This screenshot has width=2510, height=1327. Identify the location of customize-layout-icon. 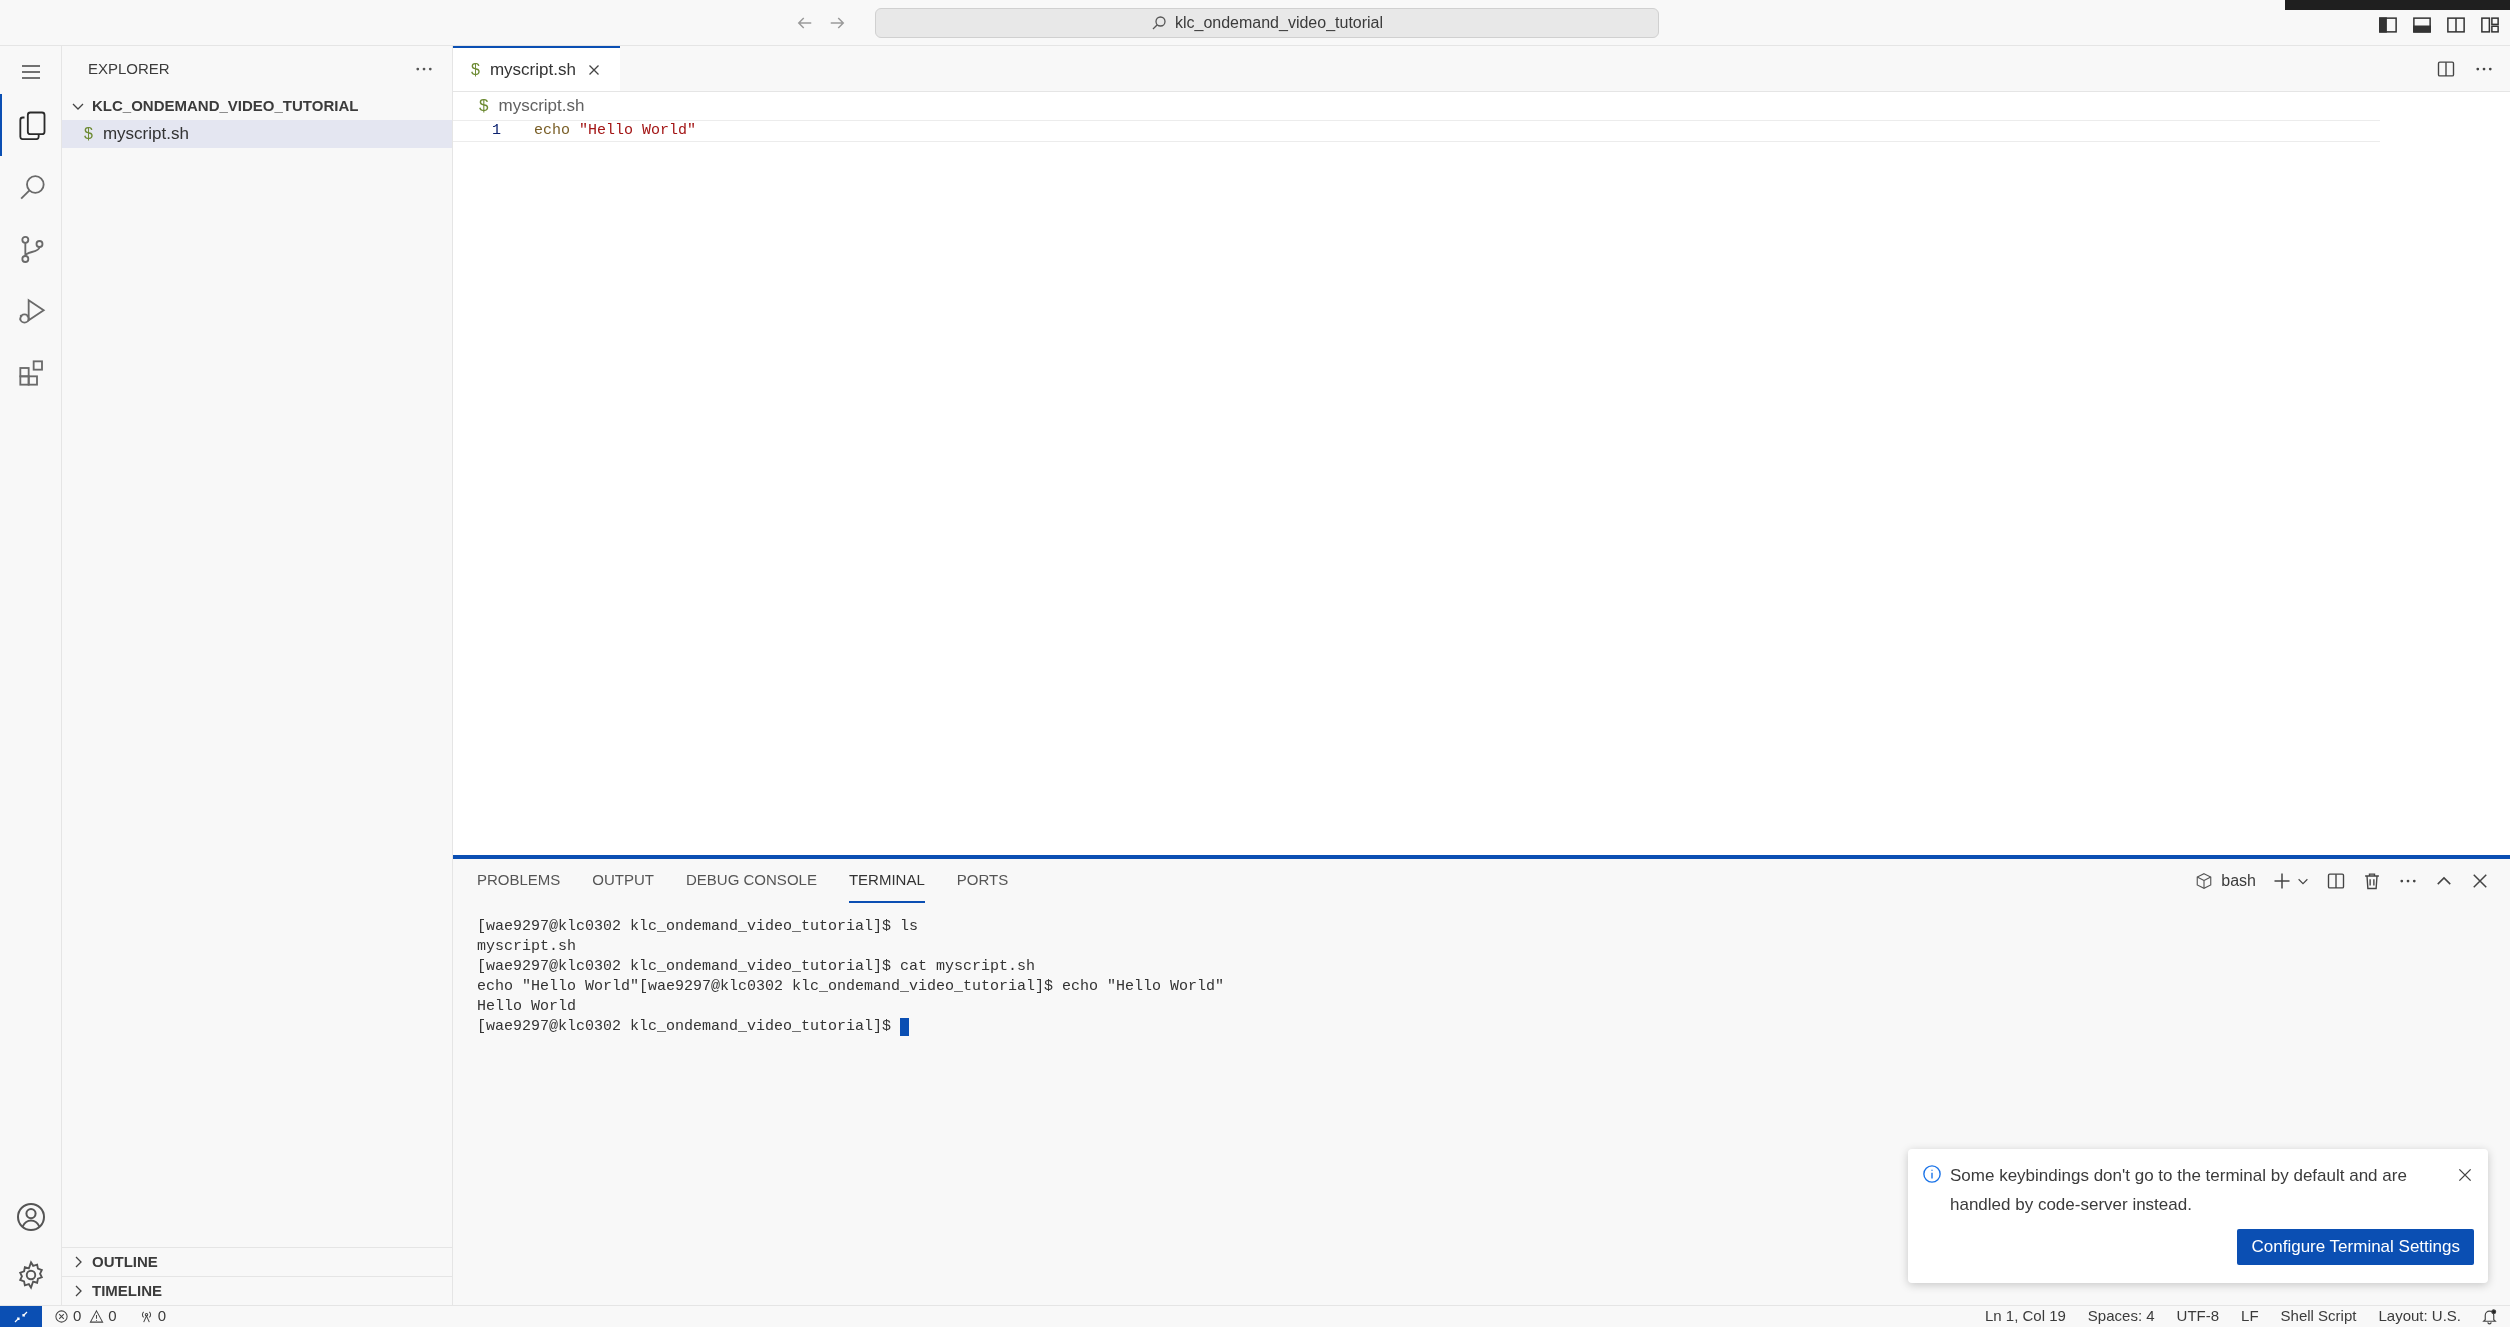
(2490, 24).